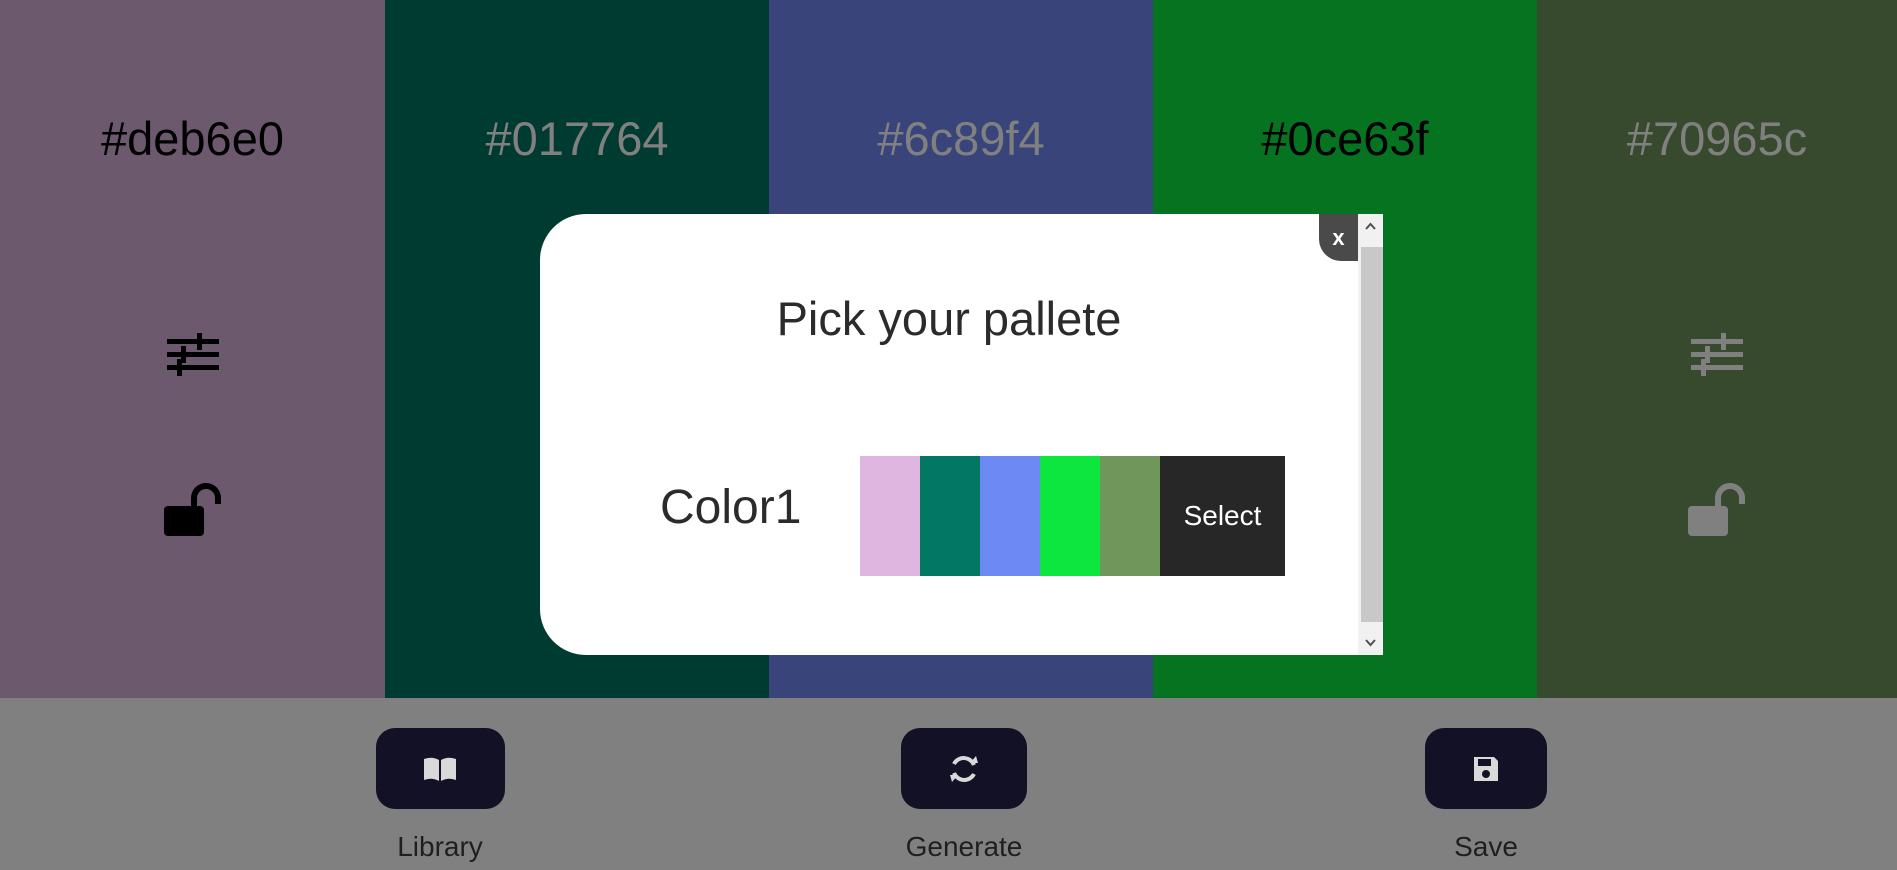  I want to click on save-button, so click(1486, 768).